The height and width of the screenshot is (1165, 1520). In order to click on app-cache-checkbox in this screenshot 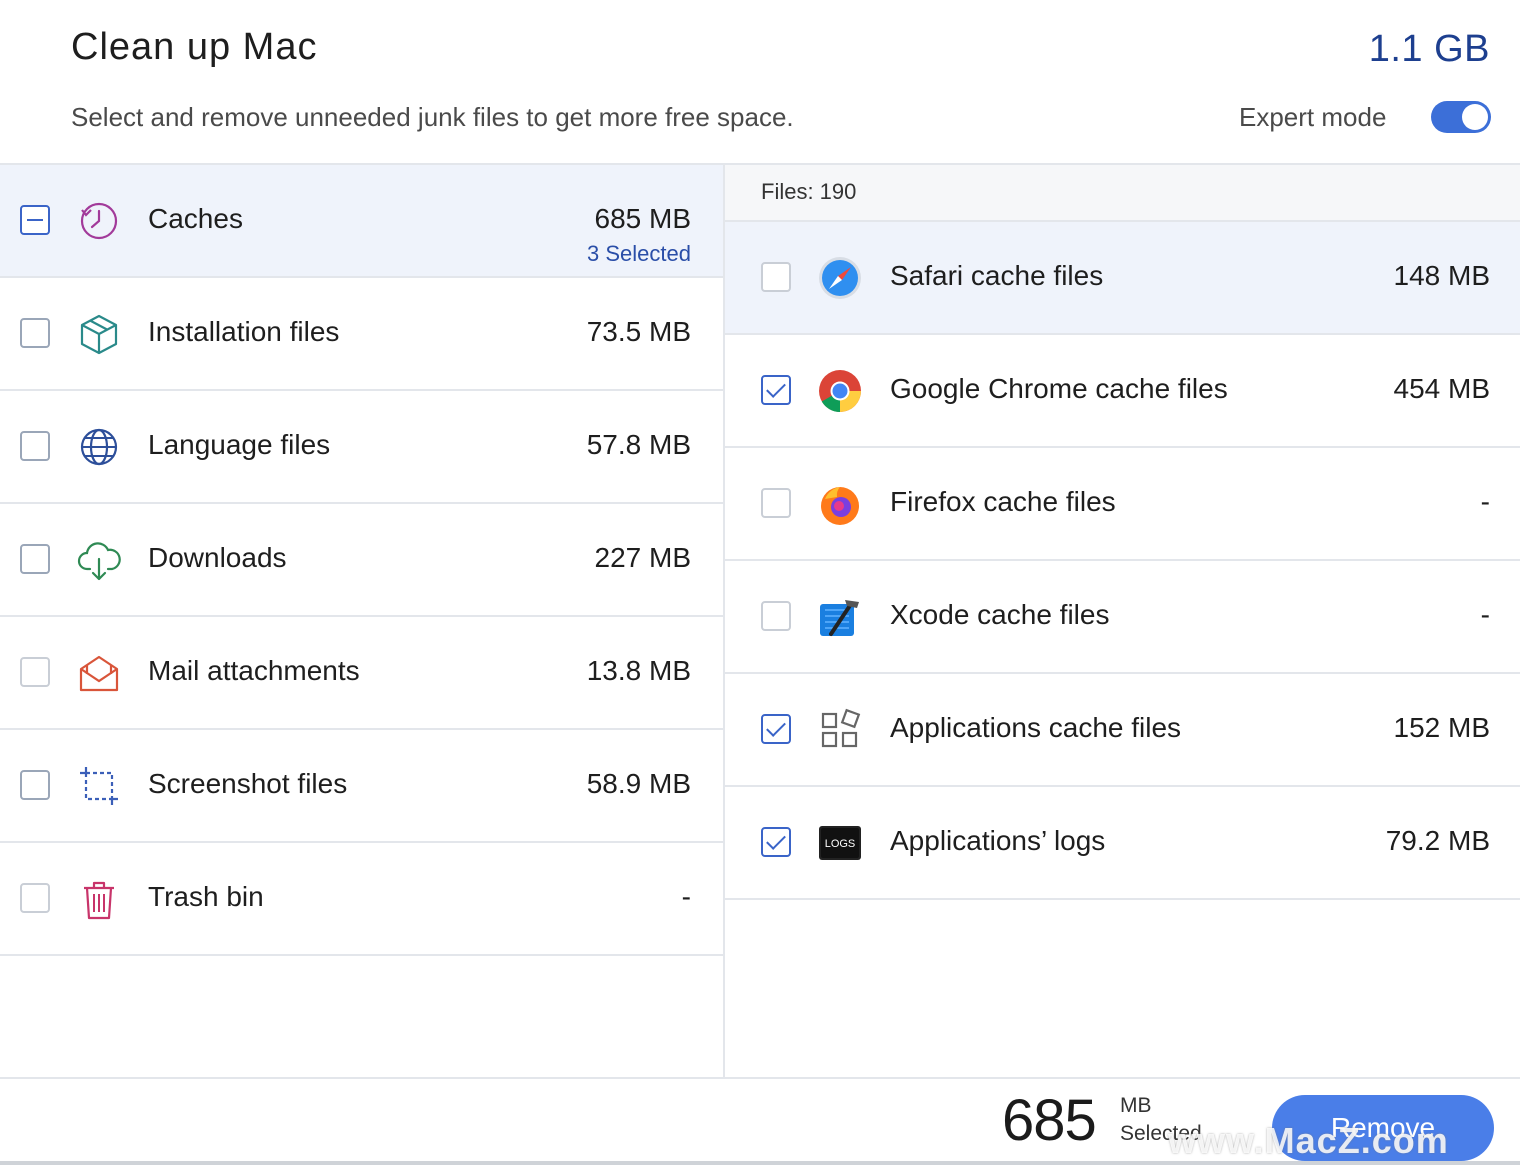, I will do `click(776, 729)`.